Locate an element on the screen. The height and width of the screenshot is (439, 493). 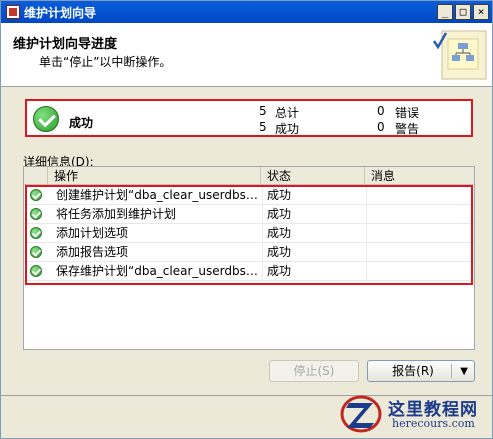
table-row: 创建维护计划“dba_clear_userdbs_ba... 成功 is located at coordinates (249, 195).